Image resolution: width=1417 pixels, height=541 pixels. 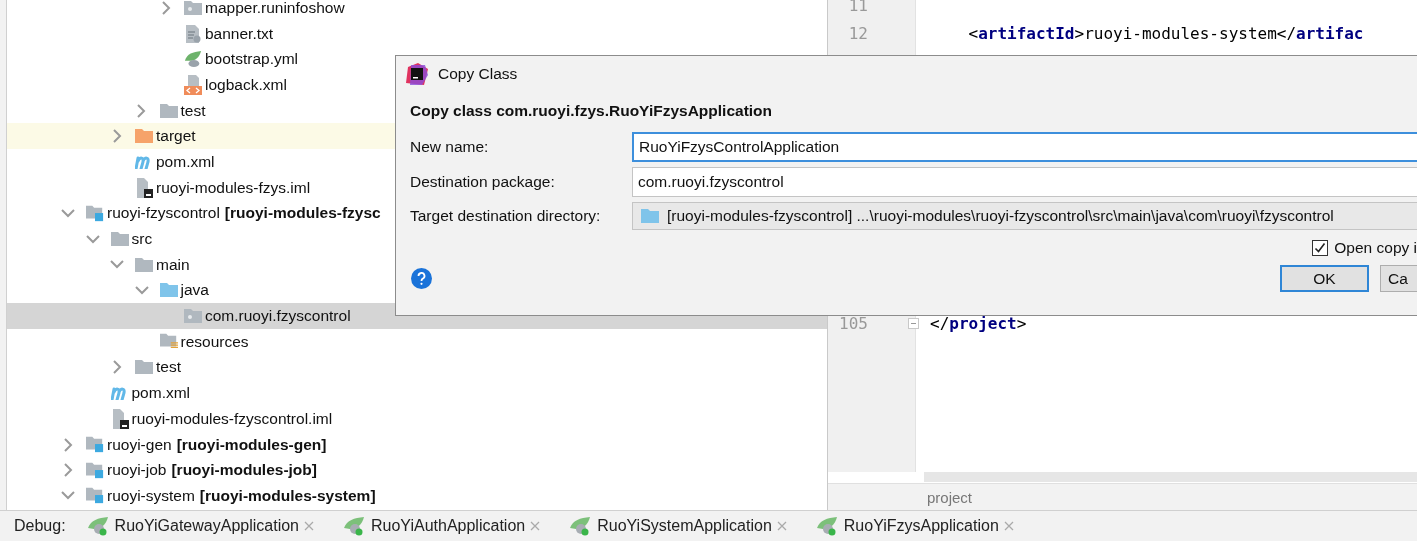 I want to click on module-name: [ruoyi-modules-gen], so click(x=251, y=444).